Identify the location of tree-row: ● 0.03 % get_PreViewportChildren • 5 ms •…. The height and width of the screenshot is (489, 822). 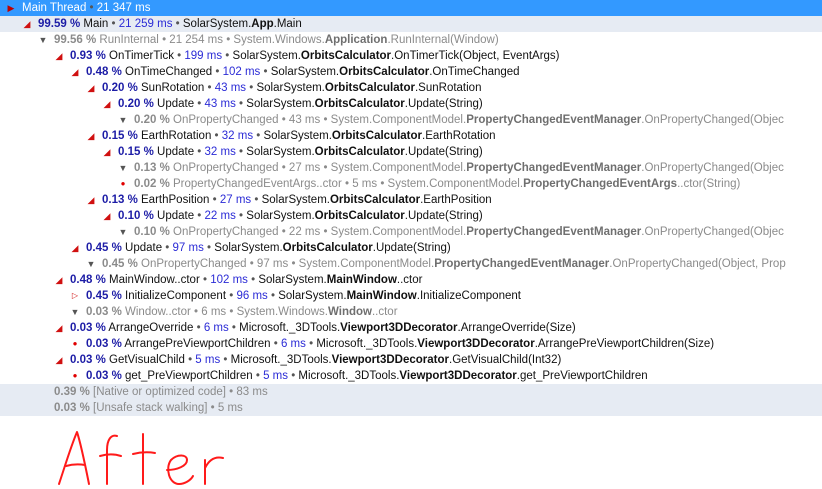
(411, 376).